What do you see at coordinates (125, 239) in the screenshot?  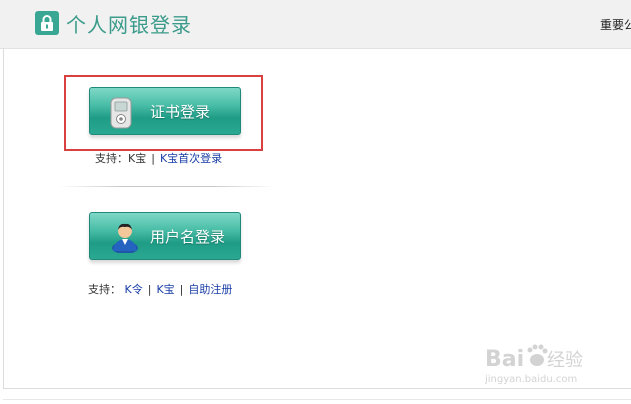 I see `user-icon` at bounding box center [125, 239].